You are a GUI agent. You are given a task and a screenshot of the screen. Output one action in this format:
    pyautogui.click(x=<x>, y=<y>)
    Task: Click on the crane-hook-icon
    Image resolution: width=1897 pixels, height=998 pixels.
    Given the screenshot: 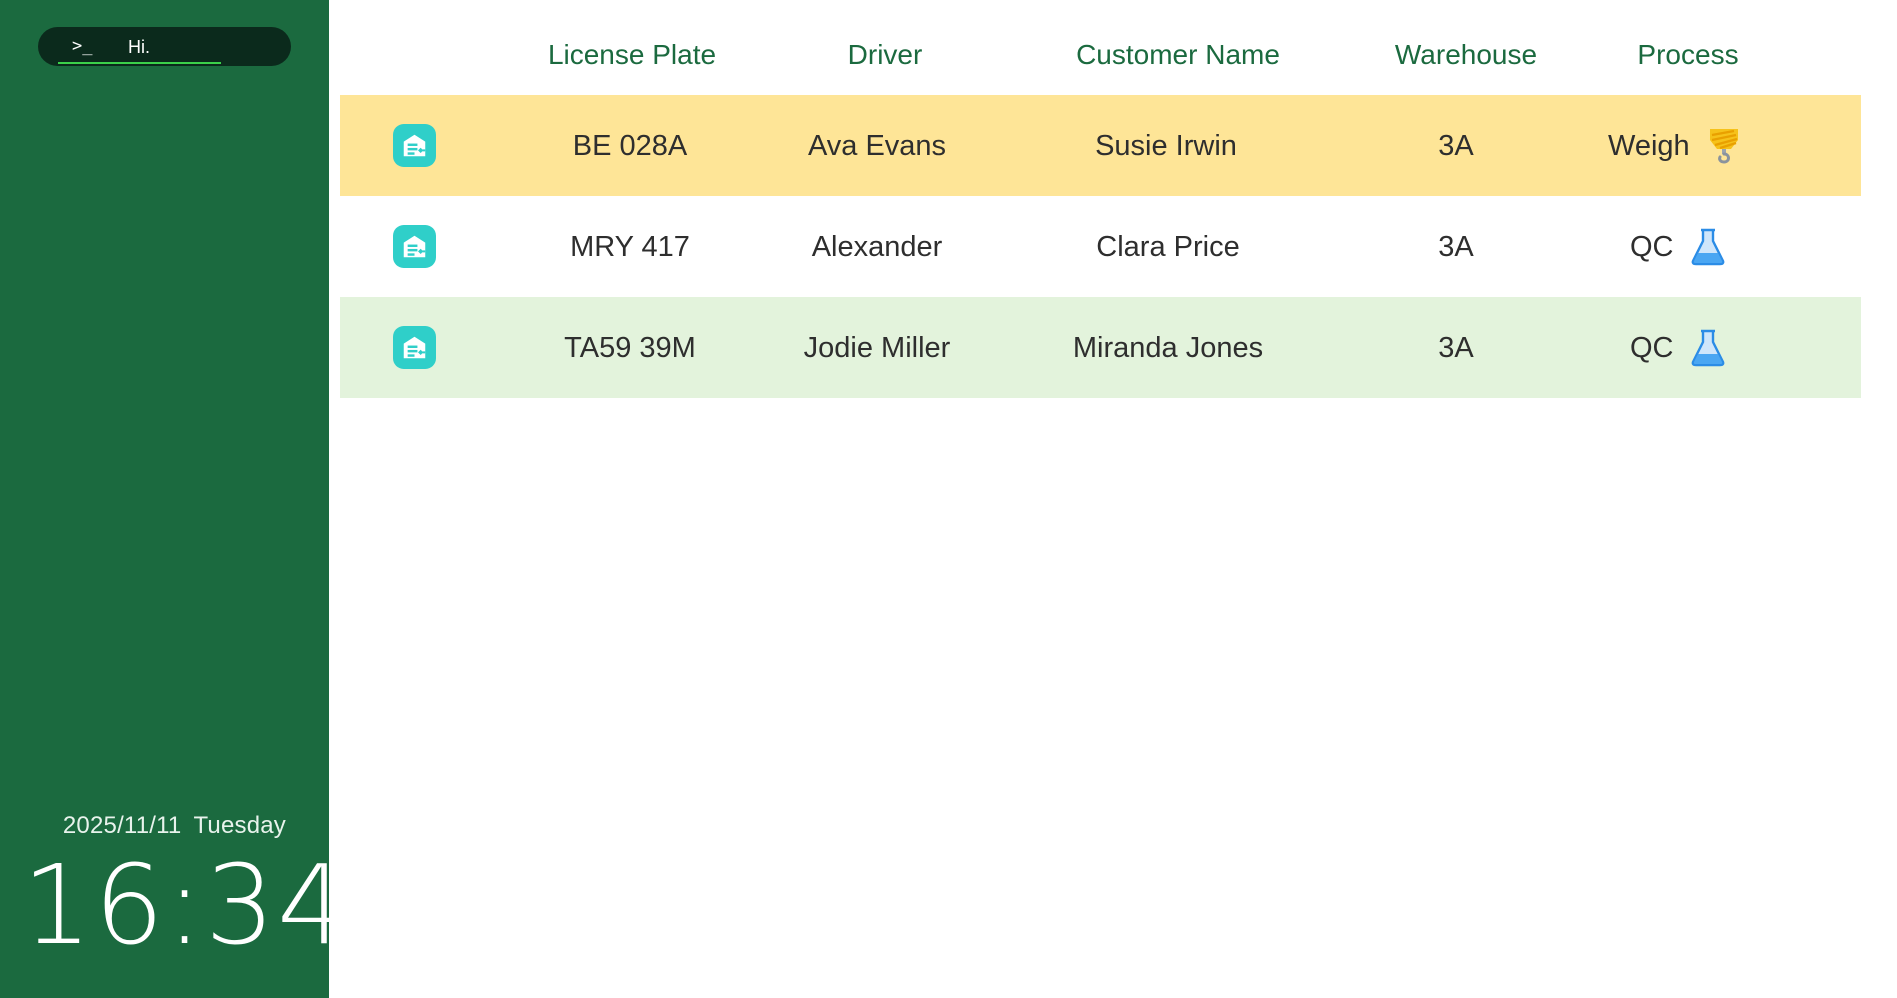 What is the action you would take?
    pyautogui.click(x=1723, y=146)
    